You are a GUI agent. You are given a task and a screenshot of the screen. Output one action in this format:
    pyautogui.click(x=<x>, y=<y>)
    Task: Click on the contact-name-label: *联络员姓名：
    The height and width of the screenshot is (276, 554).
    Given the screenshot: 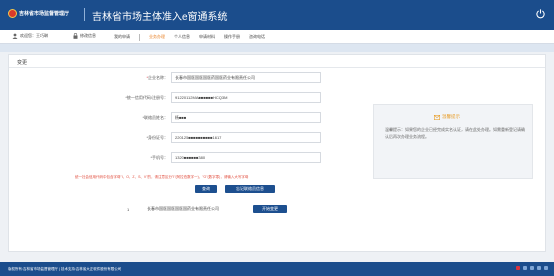 What is the action you would take?
    pyautogui.click(x=155, y=117)
    